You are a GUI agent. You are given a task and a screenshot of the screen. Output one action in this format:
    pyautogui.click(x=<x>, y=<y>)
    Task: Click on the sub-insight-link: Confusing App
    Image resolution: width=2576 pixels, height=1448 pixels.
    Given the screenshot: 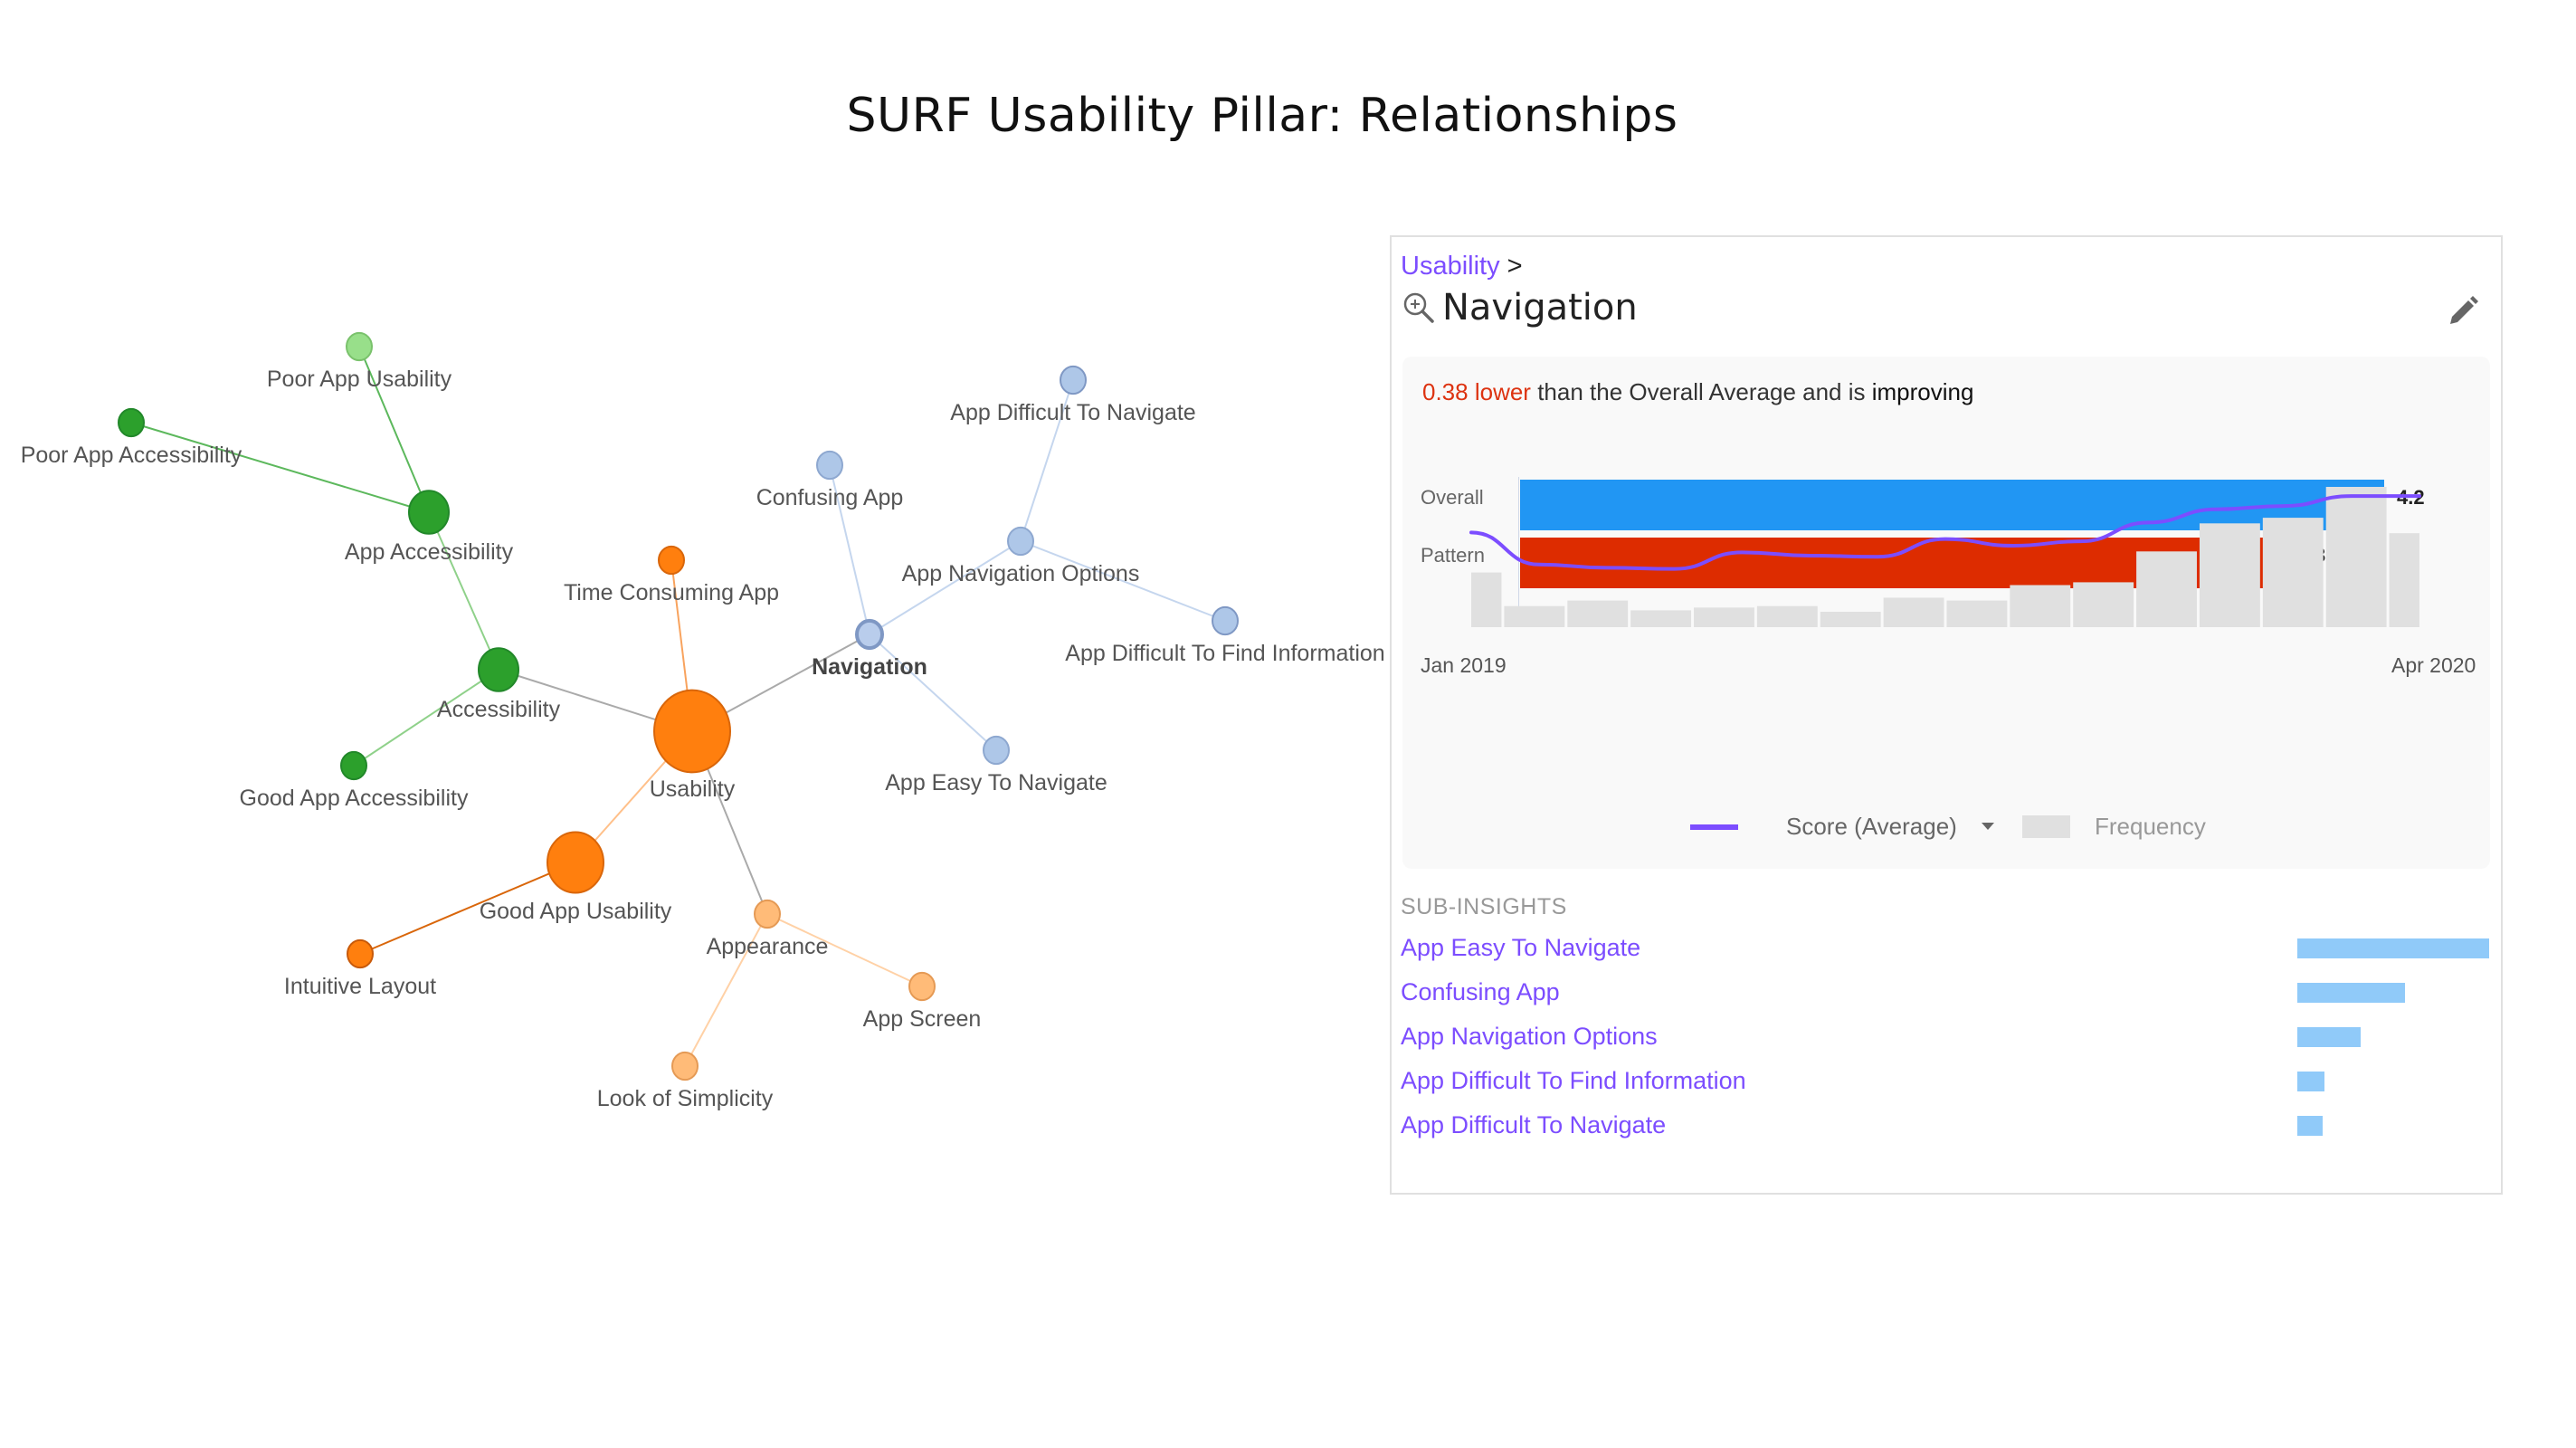 What is the action you would take?
    pyautogui.click(x=1481, y=992)
    